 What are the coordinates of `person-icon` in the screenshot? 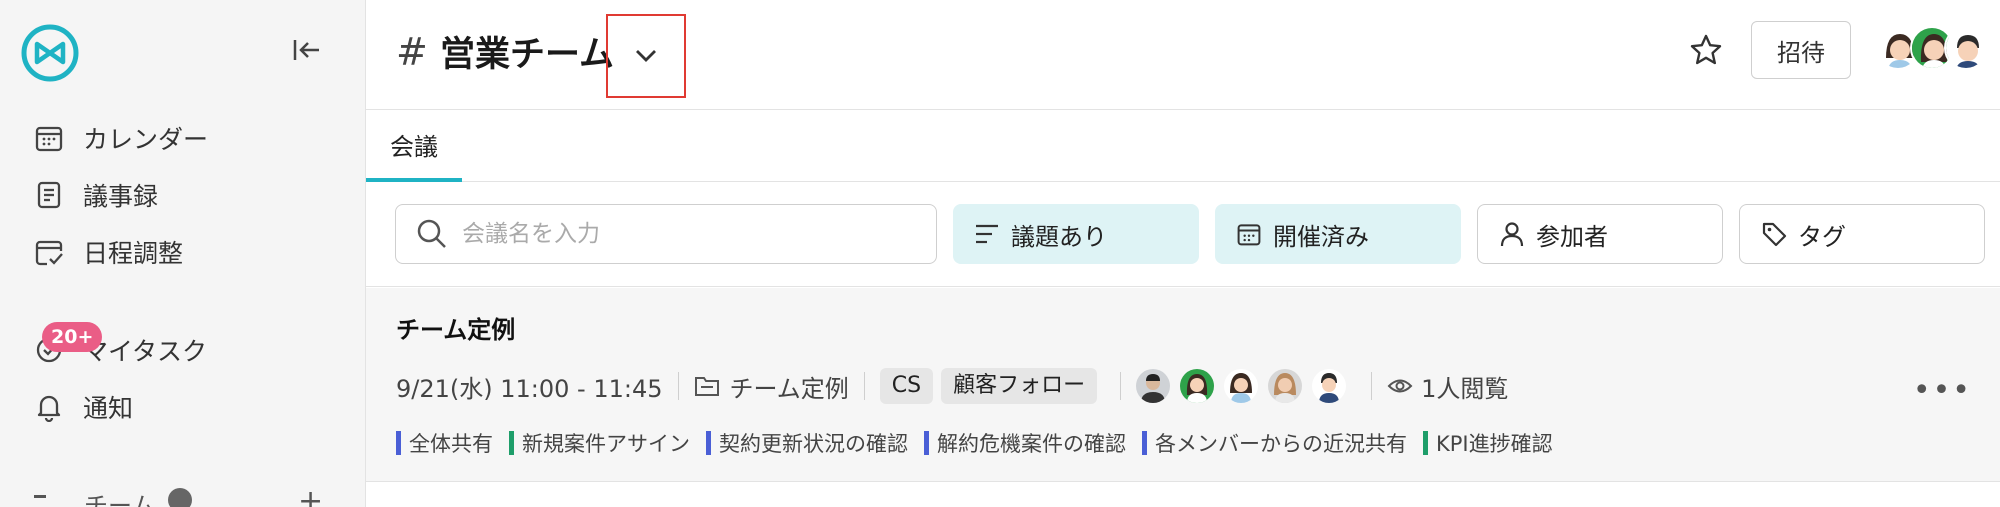 It's located at (1512, 234).